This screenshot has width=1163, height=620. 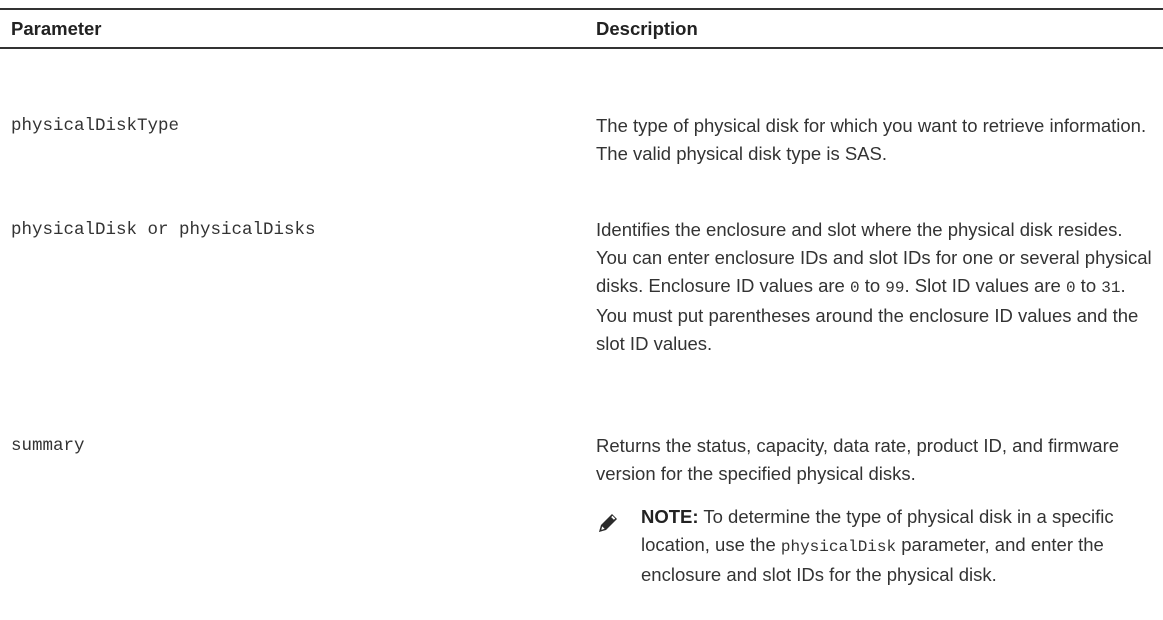 What do you see at coordinates (608, 523) in the screenshot?
I see `pencil-note-icon` at bounding box center [608, 523].